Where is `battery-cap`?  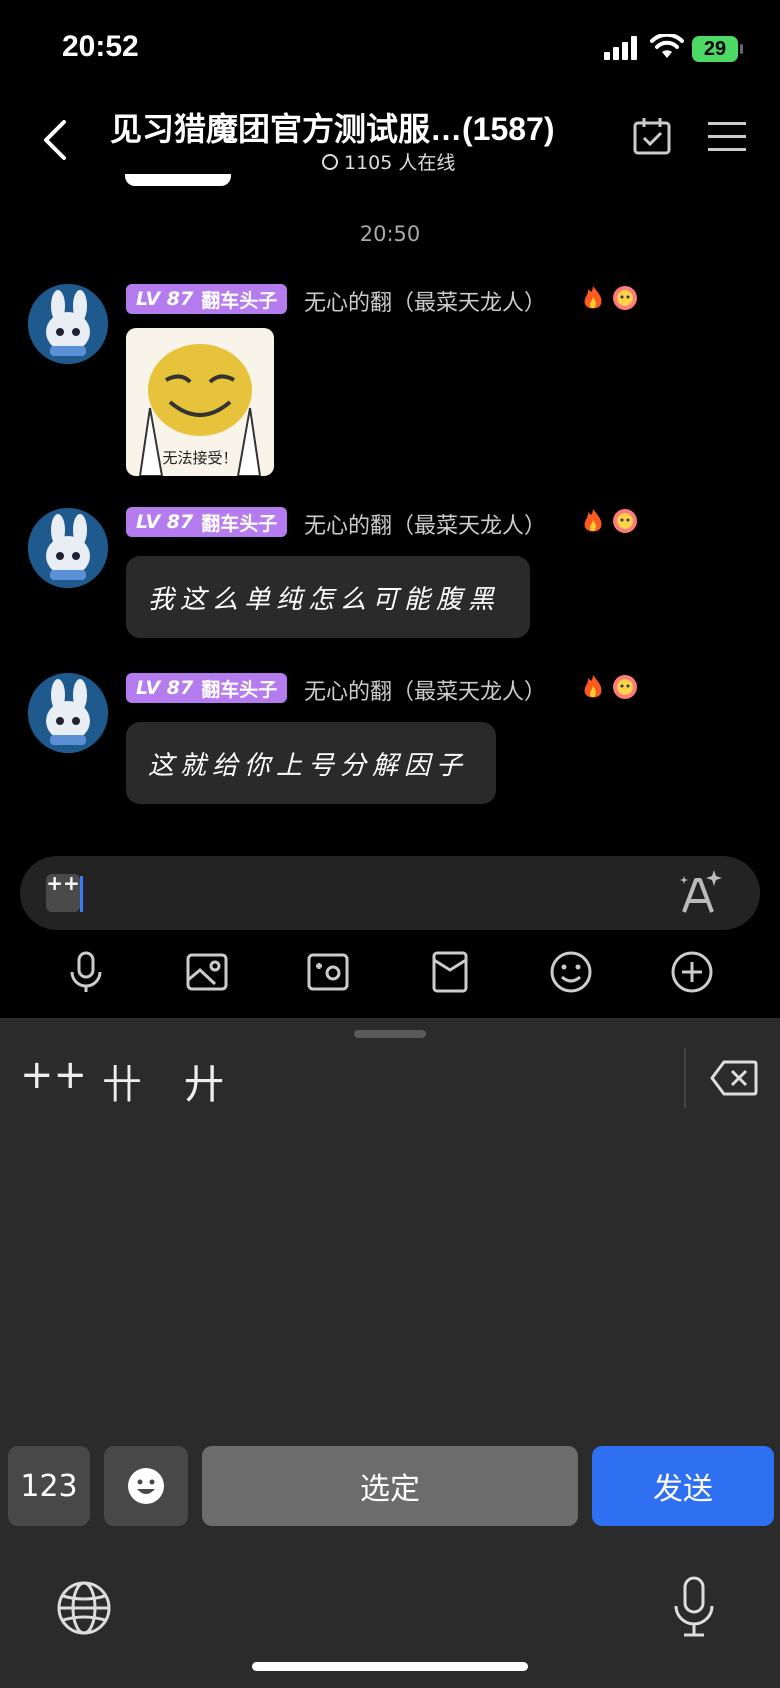 battery-cap is located at coordinates (741, 49).